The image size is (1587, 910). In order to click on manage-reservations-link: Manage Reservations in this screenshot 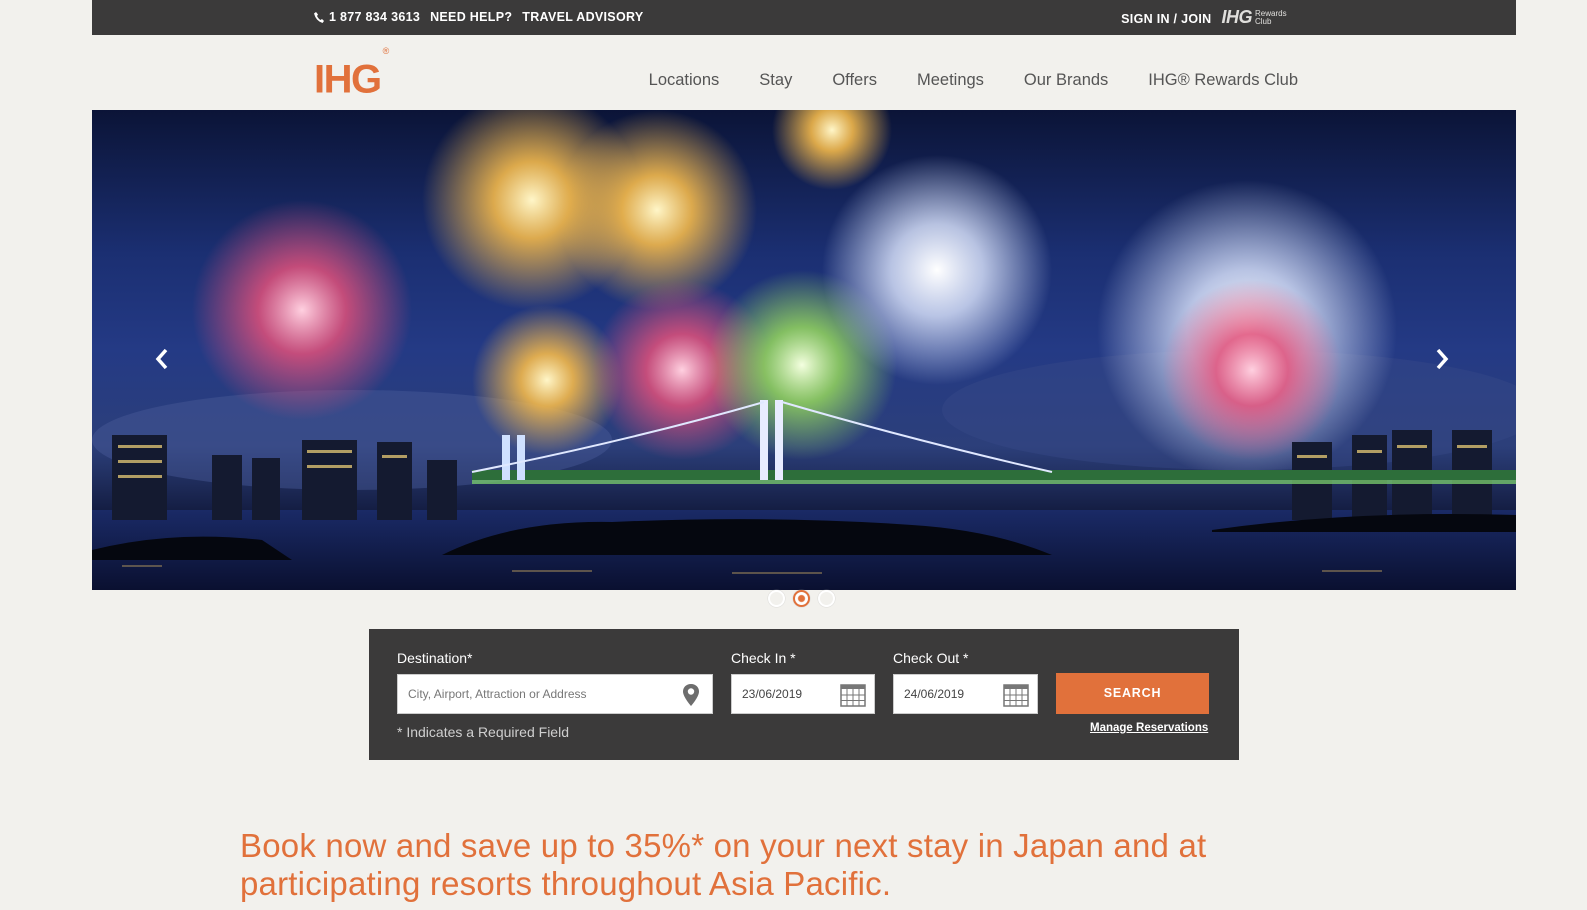, I will do `click(1149, 728)`.